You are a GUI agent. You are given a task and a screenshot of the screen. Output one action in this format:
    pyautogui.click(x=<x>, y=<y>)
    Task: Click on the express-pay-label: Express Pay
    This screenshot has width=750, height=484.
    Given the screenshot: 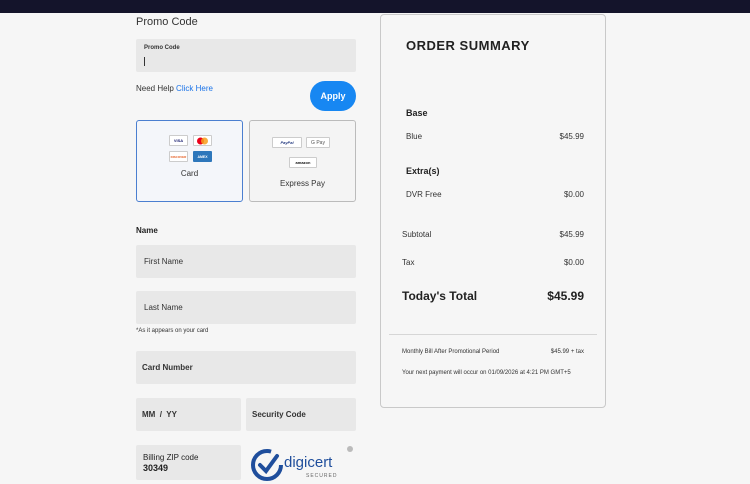 What is the action you would take?
    pyautogui.click(x=302, y=183)
    